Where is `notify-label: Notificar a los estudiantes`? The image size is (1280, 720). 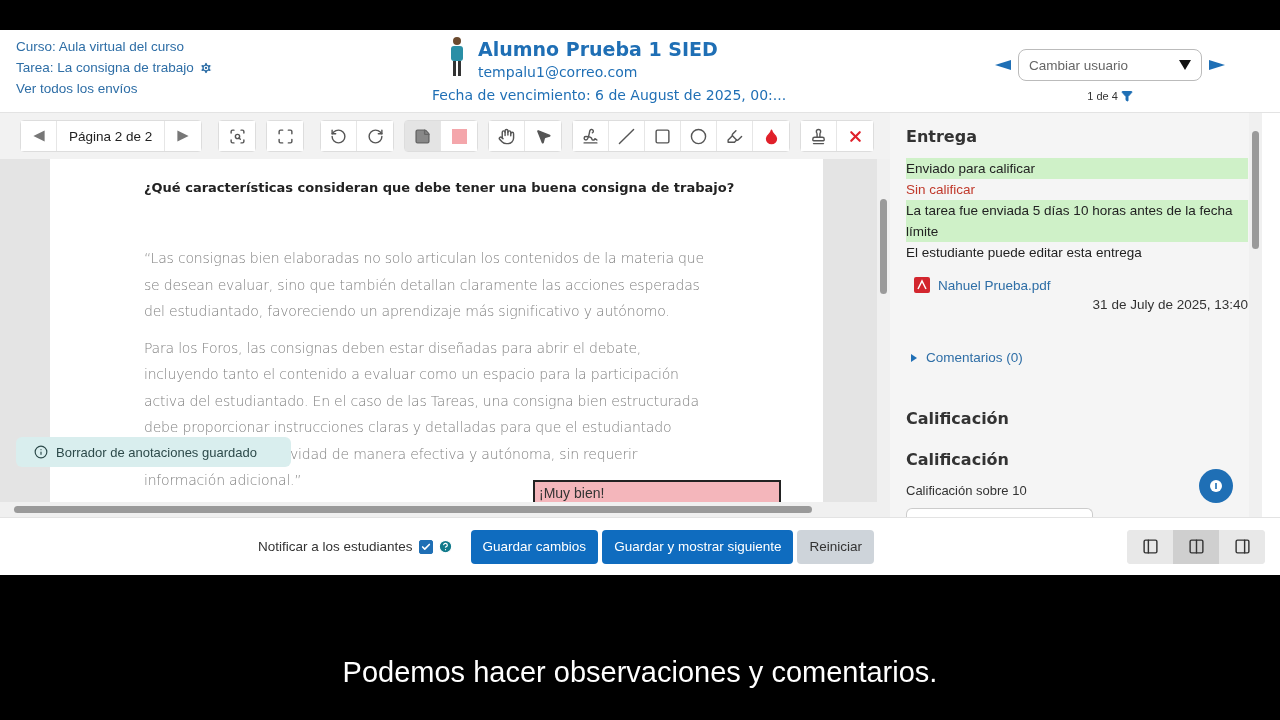 notify-label: Notificar a los estudiantes is located at coordinates (335, 546).